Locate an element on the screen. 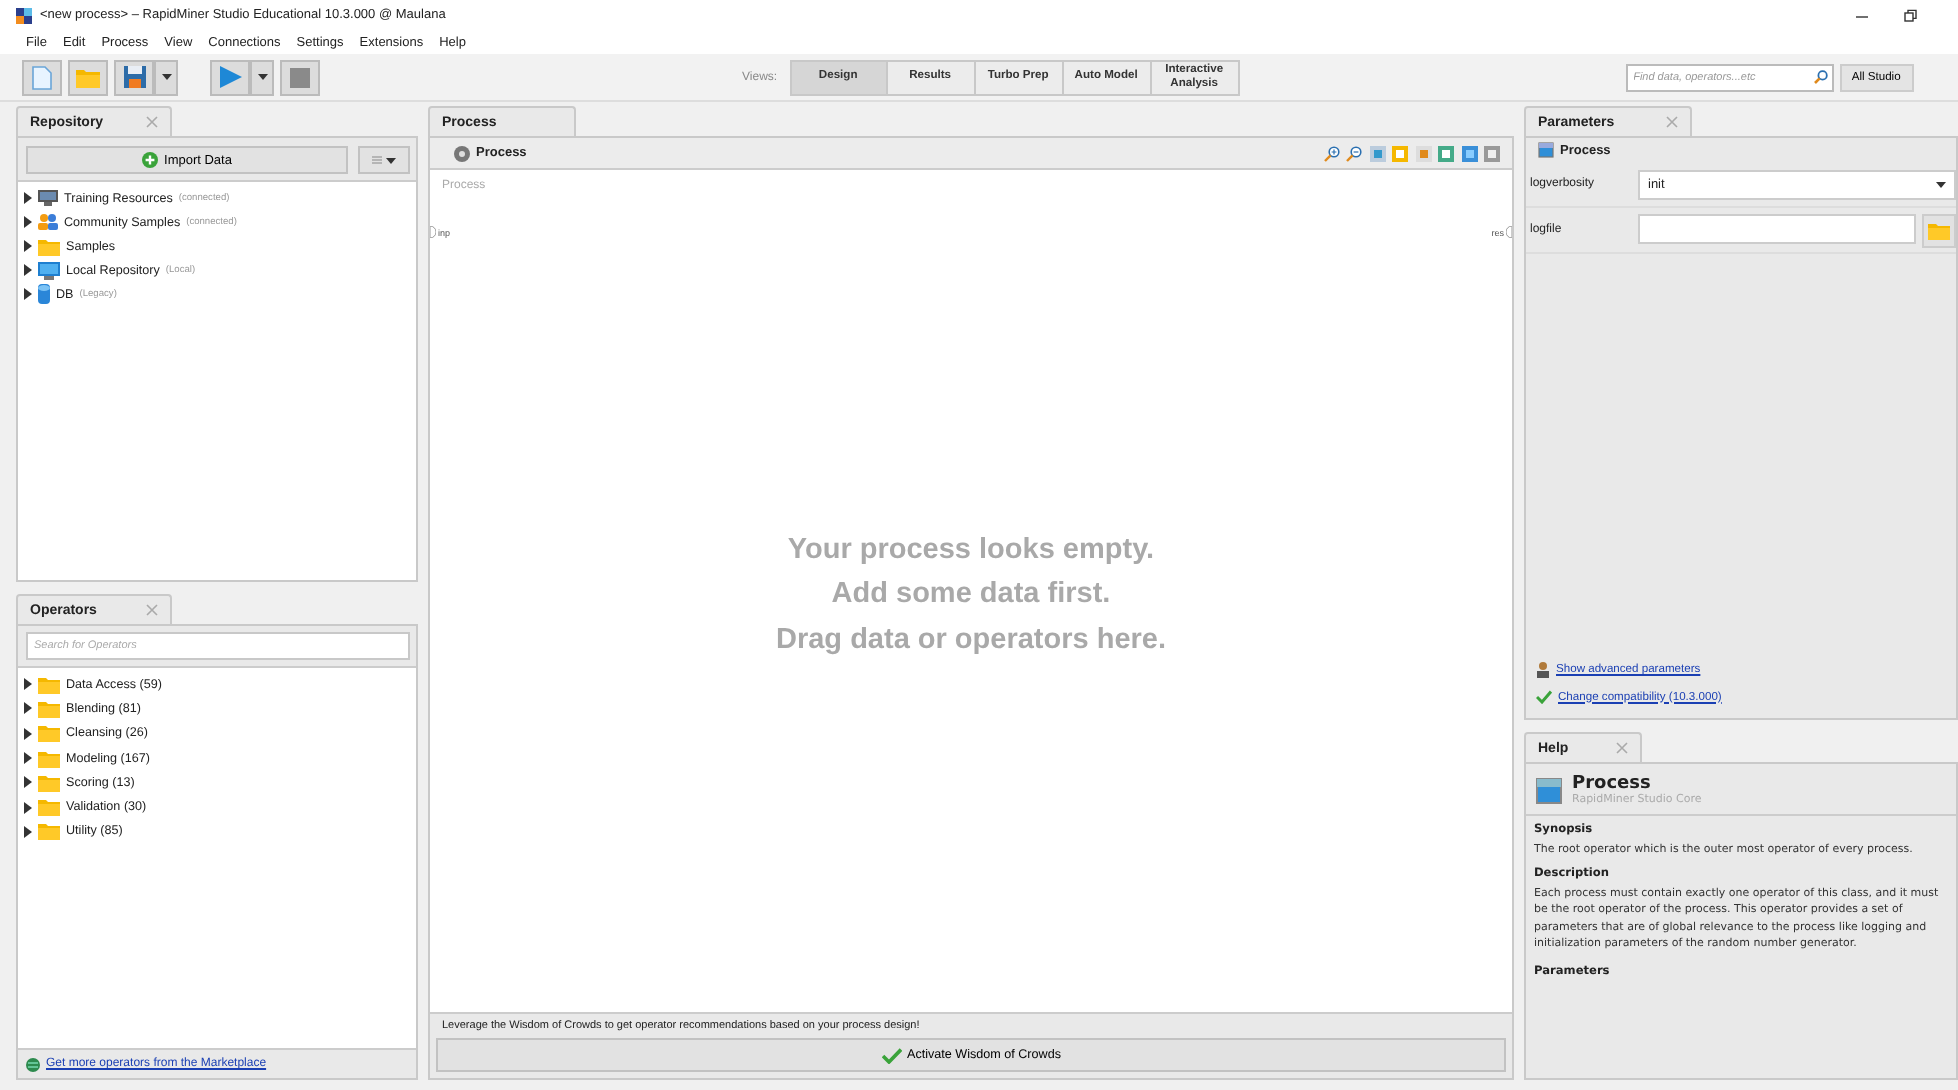 The width and height of the screenshot is (1958, 1090). person-icon is located at coordinates (1543, 670).